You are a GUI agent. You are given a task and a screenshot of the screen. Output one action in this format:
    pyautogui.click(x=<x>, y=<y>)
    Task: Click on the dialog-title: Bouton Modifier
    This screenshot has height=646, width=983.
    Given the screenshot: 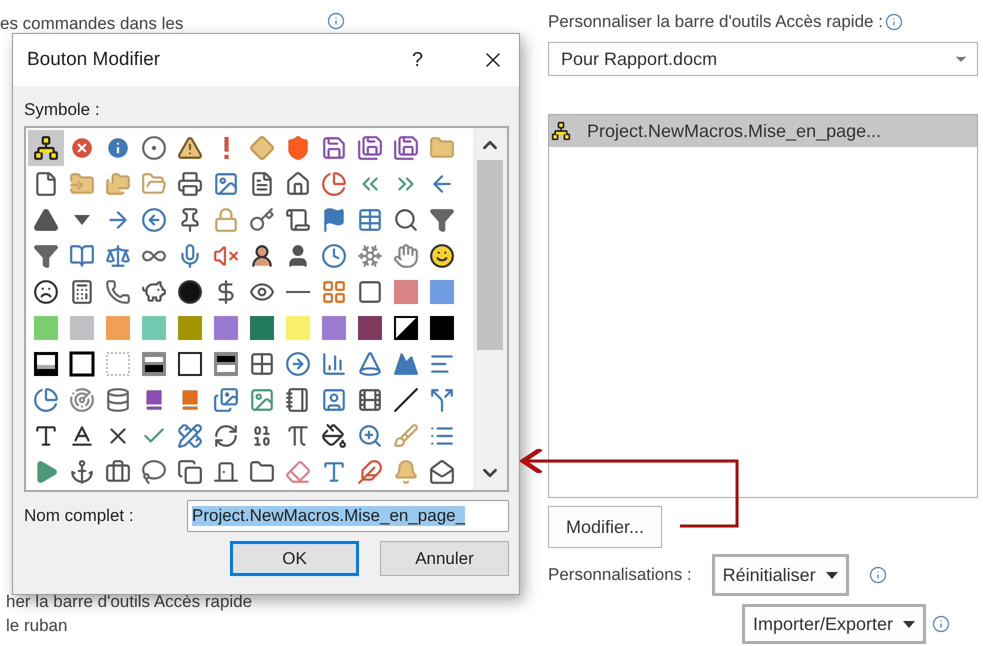 What is the action you would take?
    pyautogui.click(x=94, y=60)
    